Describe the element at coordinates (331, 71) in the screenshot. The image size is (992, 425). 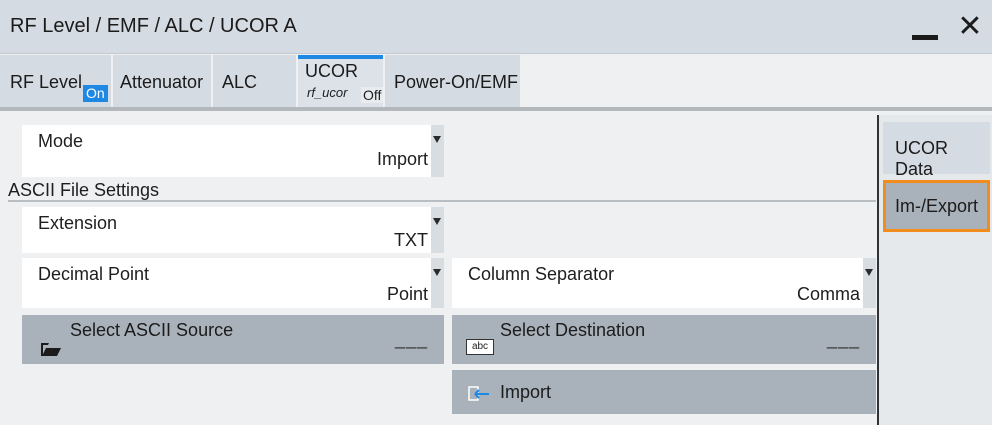
I see `tab-label: UCOR` at that location.